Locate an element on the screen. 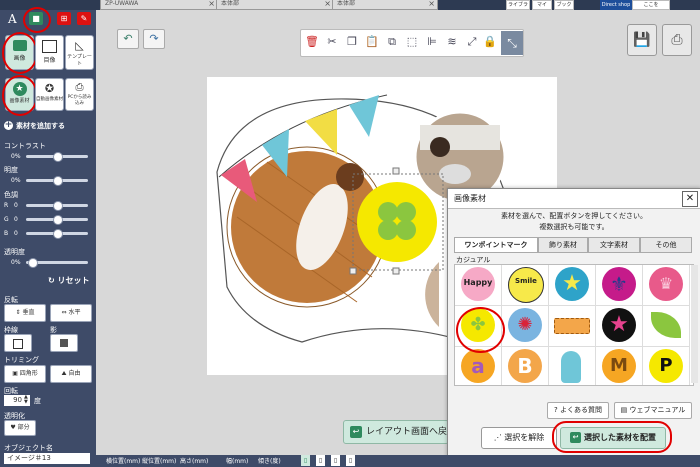 The width and height of the screenshot is (700, 467). color-r-slider is located at coordinates (57, 206).